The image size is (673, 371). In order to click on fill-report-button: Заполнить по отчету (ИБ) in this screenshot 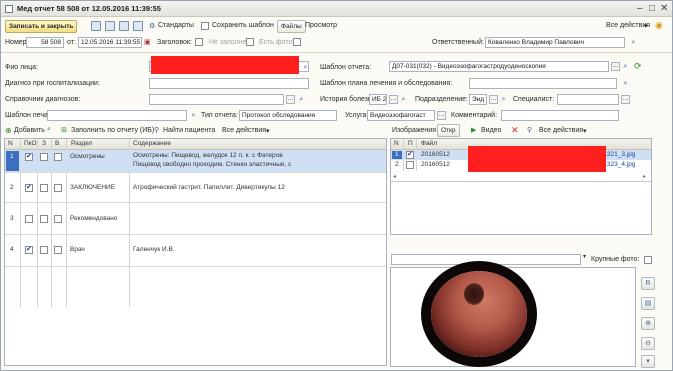, I will do `click(112, 130)`.